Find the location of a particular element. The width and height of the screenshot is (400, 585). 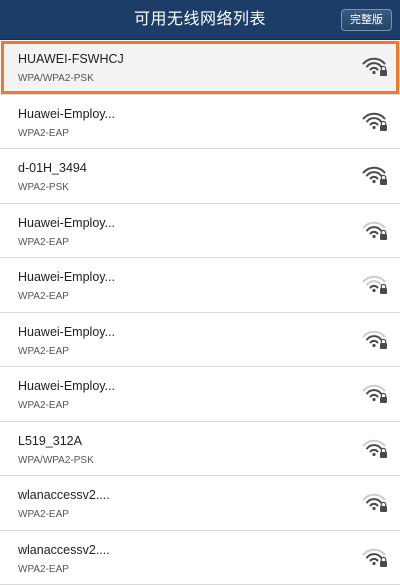

page-title: 可用无线网络列表 is located at coordinates (200, 20).